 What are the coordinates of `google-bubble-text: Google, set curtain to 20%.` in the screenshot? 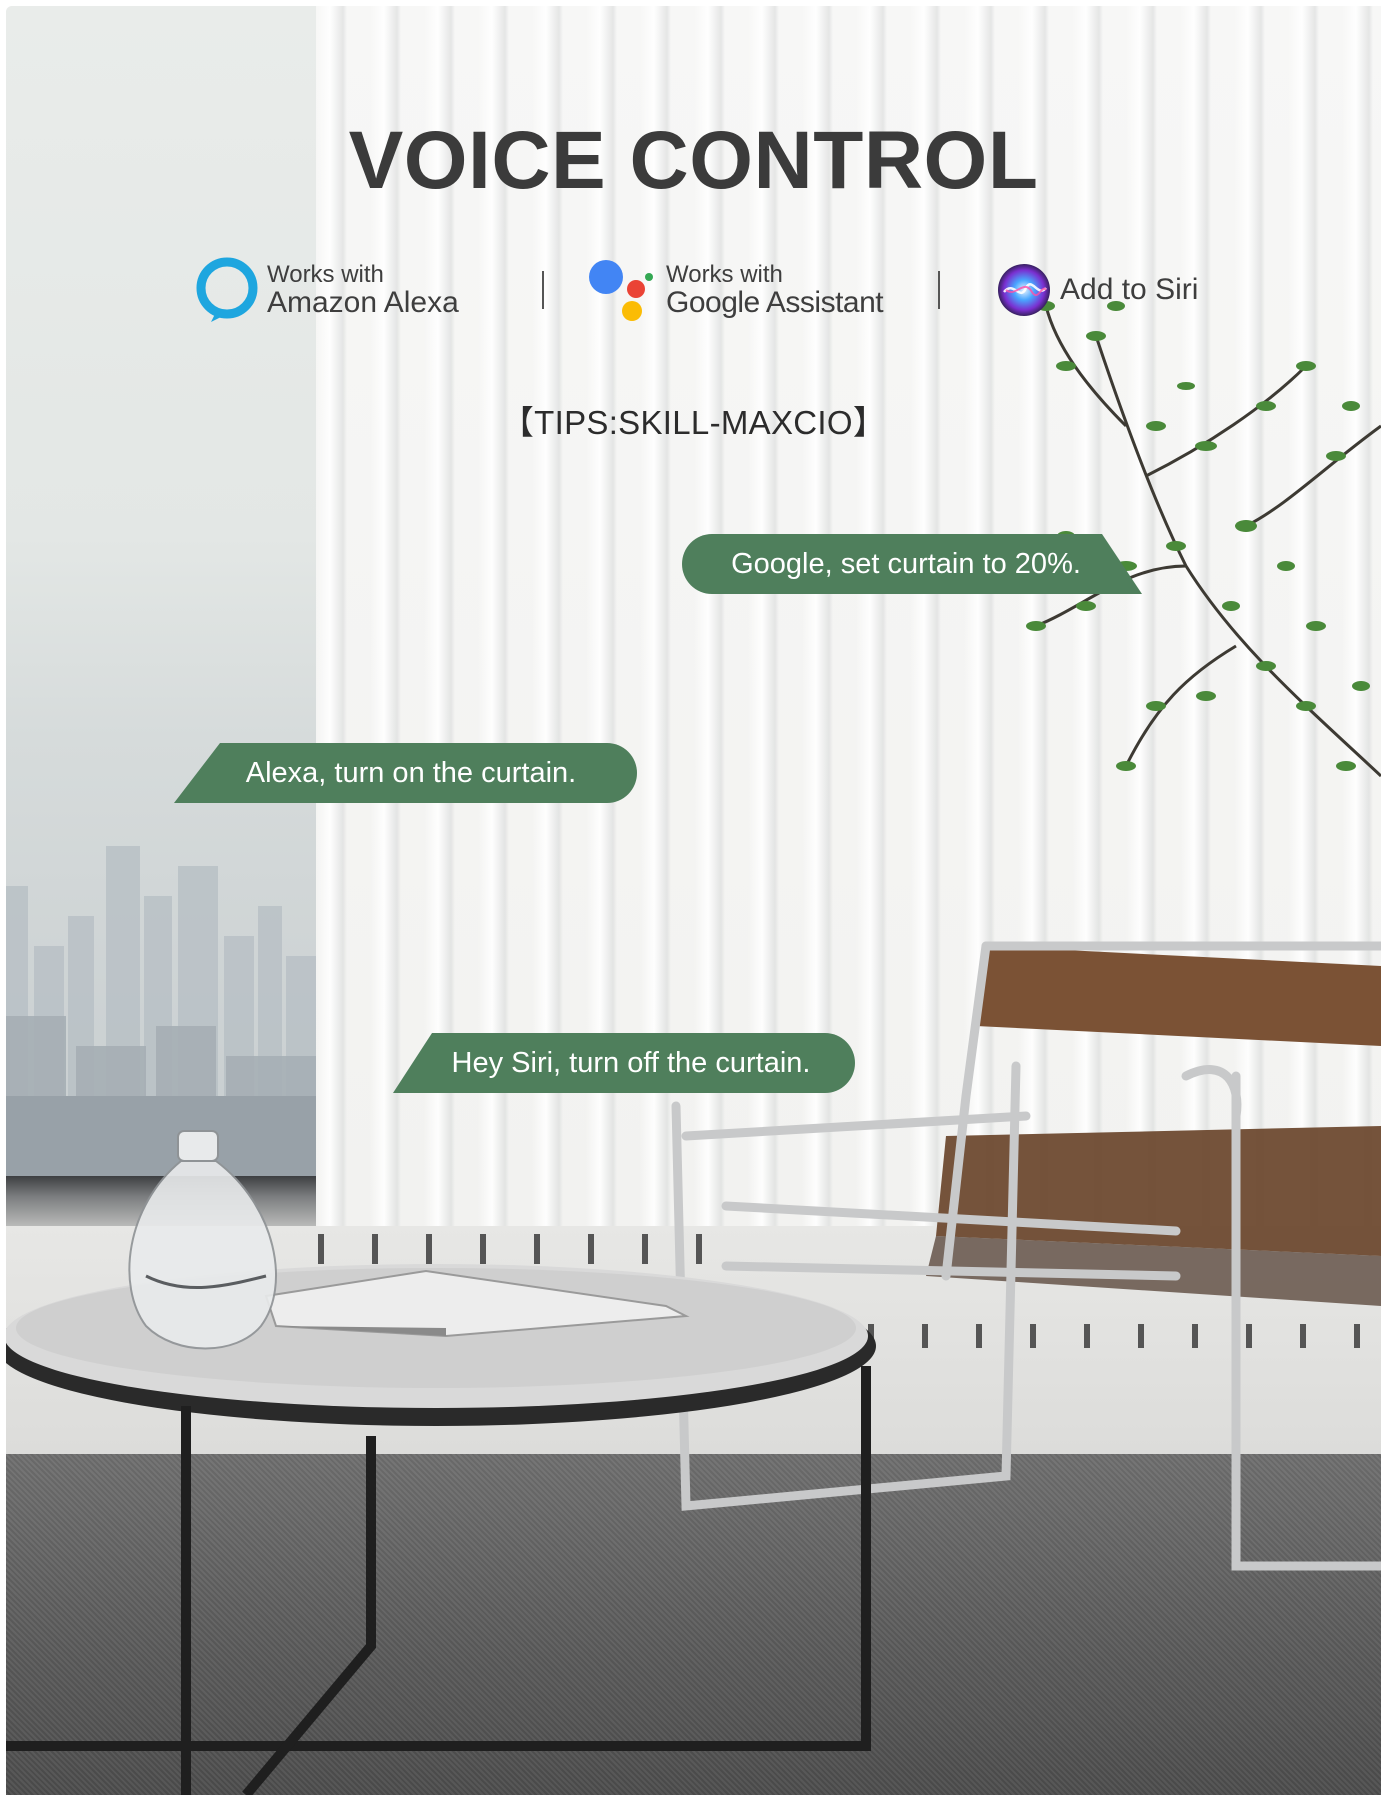 It's located at (906, 563).